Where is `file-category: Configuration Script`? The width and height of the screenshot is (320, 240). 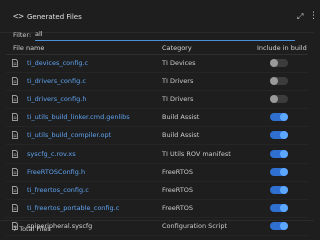 file-category: Configuration Script is located at coordinates (194, 225).